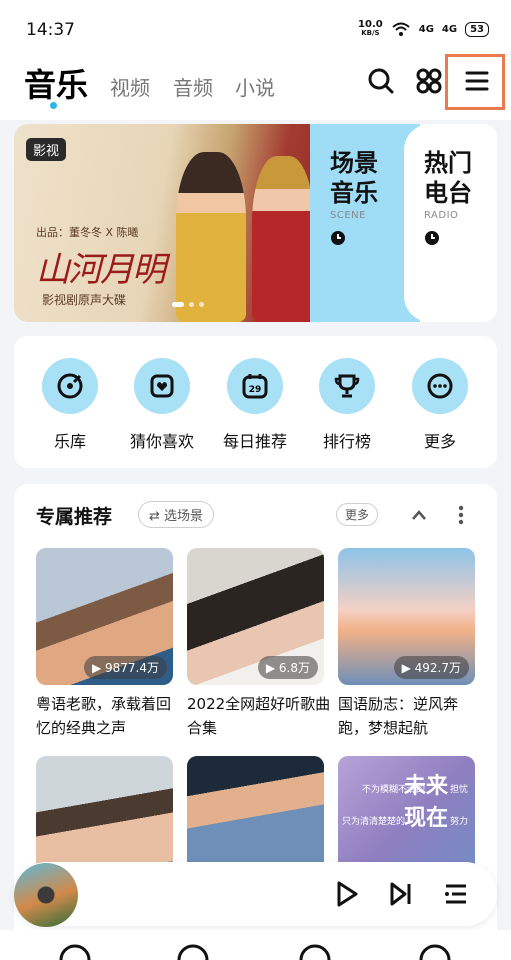 This screenshot has height=960, width=511. What do you see at coordinates (448, 193) in the screenshot?
I see `radio-title-2: 电台` at bounding box center [448, 193].